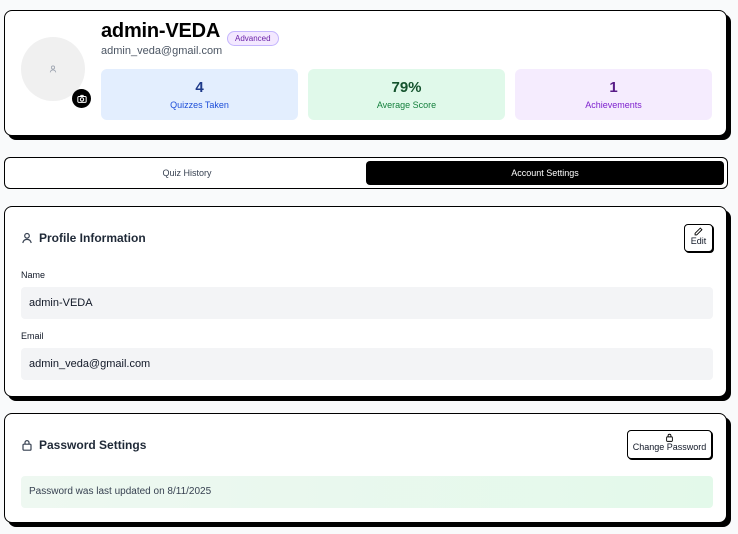 The height and width of the screenshot is (534, 738). What do you see at coordinates (32, 336) in the screenshot?
I see `email-label: Email` at bounding box center [32, 336].